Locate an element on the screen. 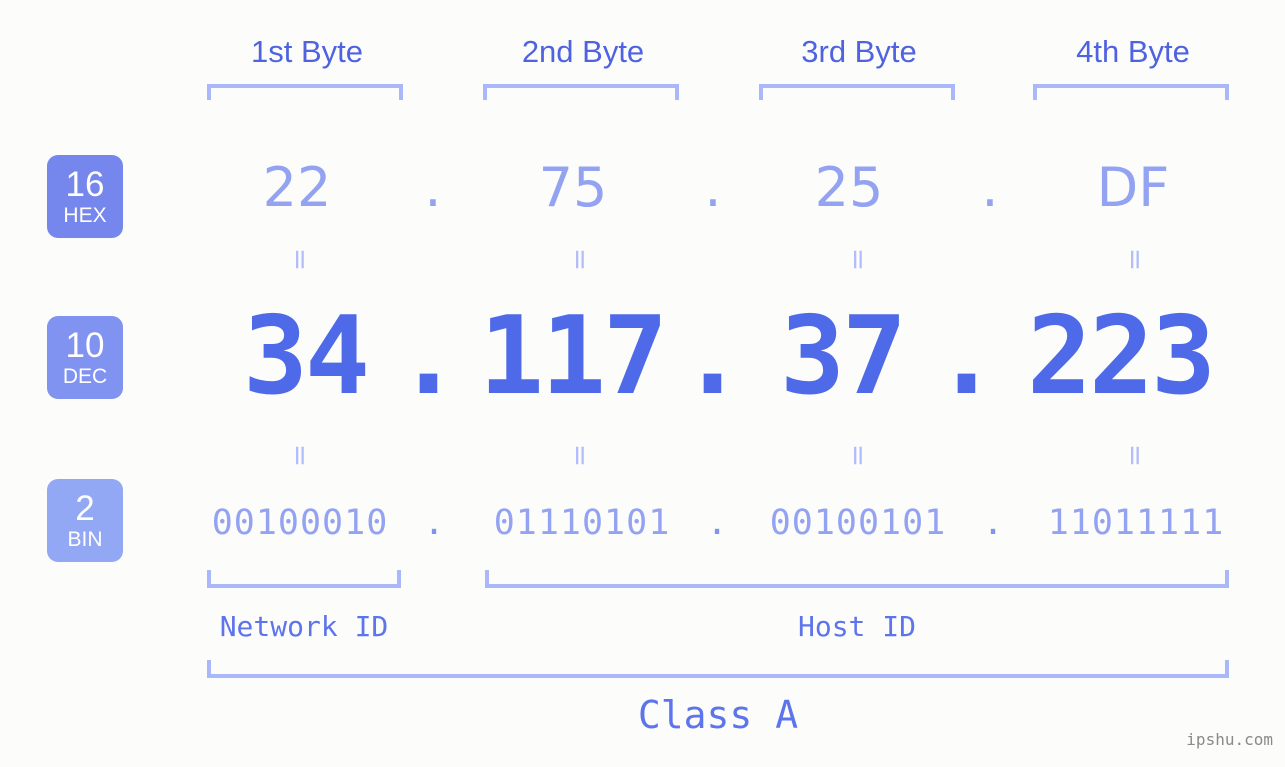  hex-octet-4: DF is located at coordinates (1133, 187).